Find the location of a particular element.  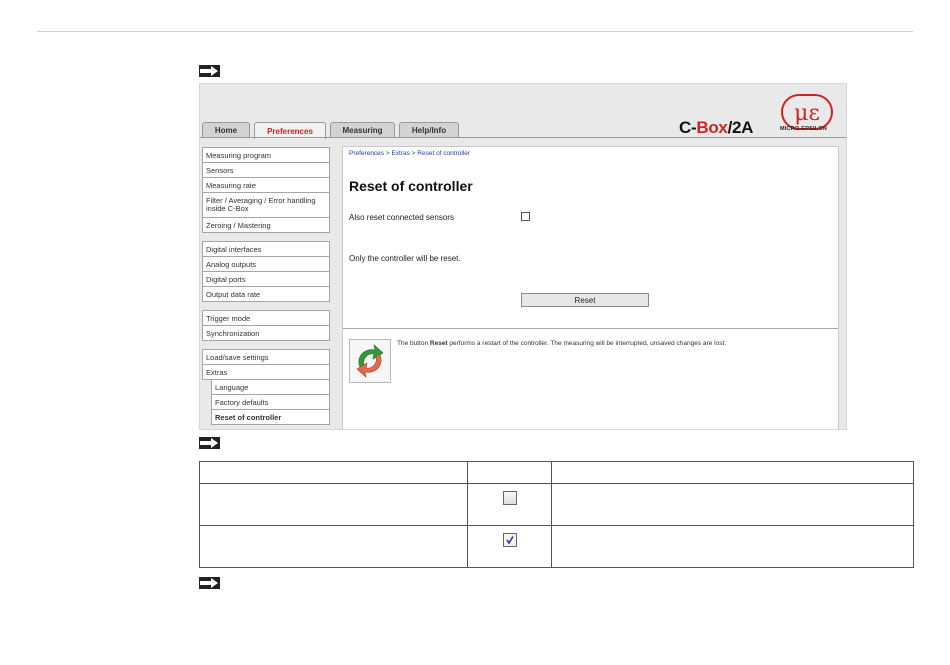

menu-item-factory-defaults: Factory defaults is located at coordinates (270, 402).